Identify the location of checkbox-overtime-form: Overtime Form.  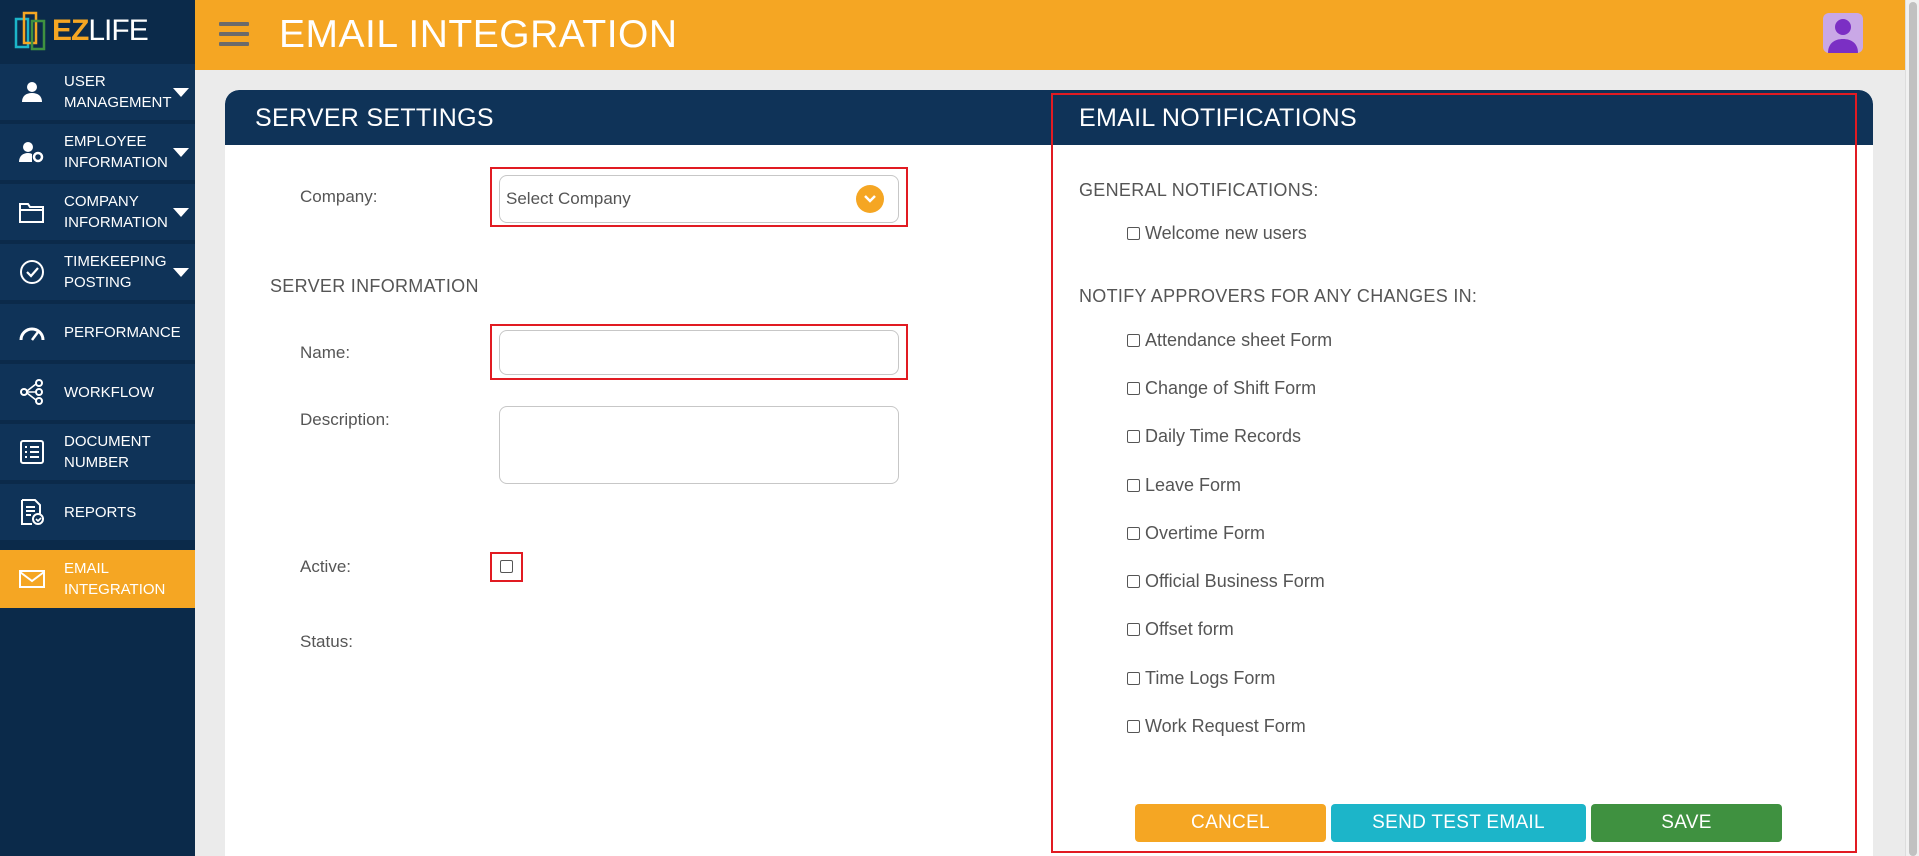
(1196, 533).